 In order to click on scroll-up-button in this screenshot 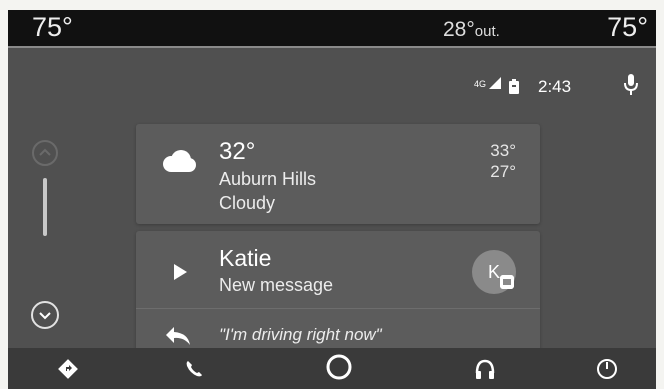, I will do `click(45, 153)`.